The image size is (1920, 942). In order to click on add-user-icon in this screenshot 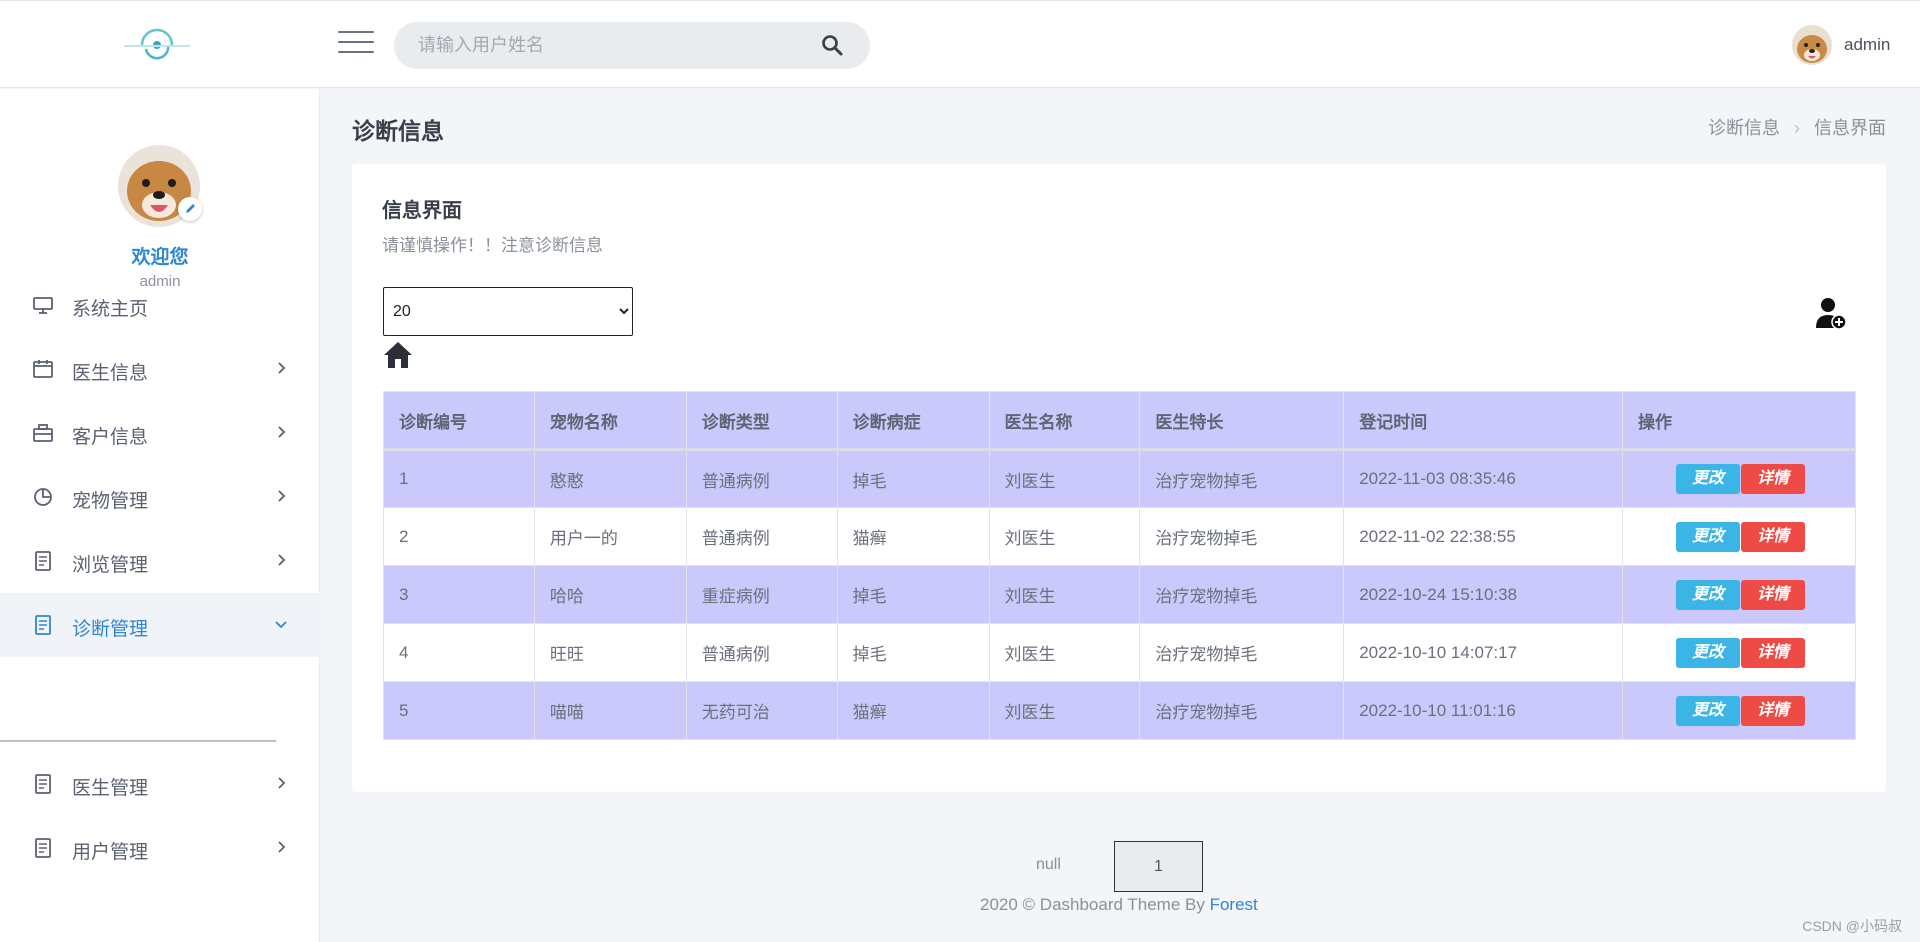, I will do `click(1831, 313)`.